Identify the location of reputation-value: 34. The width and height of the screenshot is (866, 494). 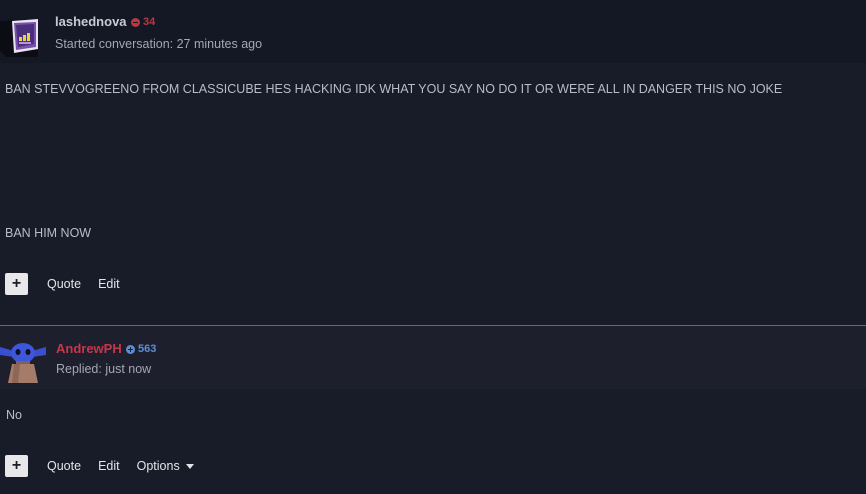
(149, 22).